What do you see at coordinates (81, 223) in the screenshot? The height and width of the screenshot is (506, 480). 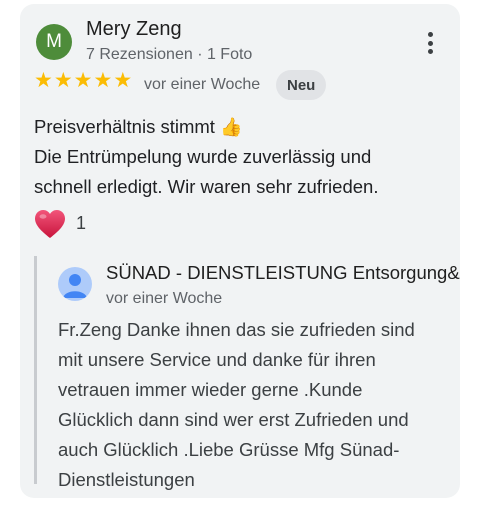 I see `reaction-count: 1` at bounding box center [81, 223].